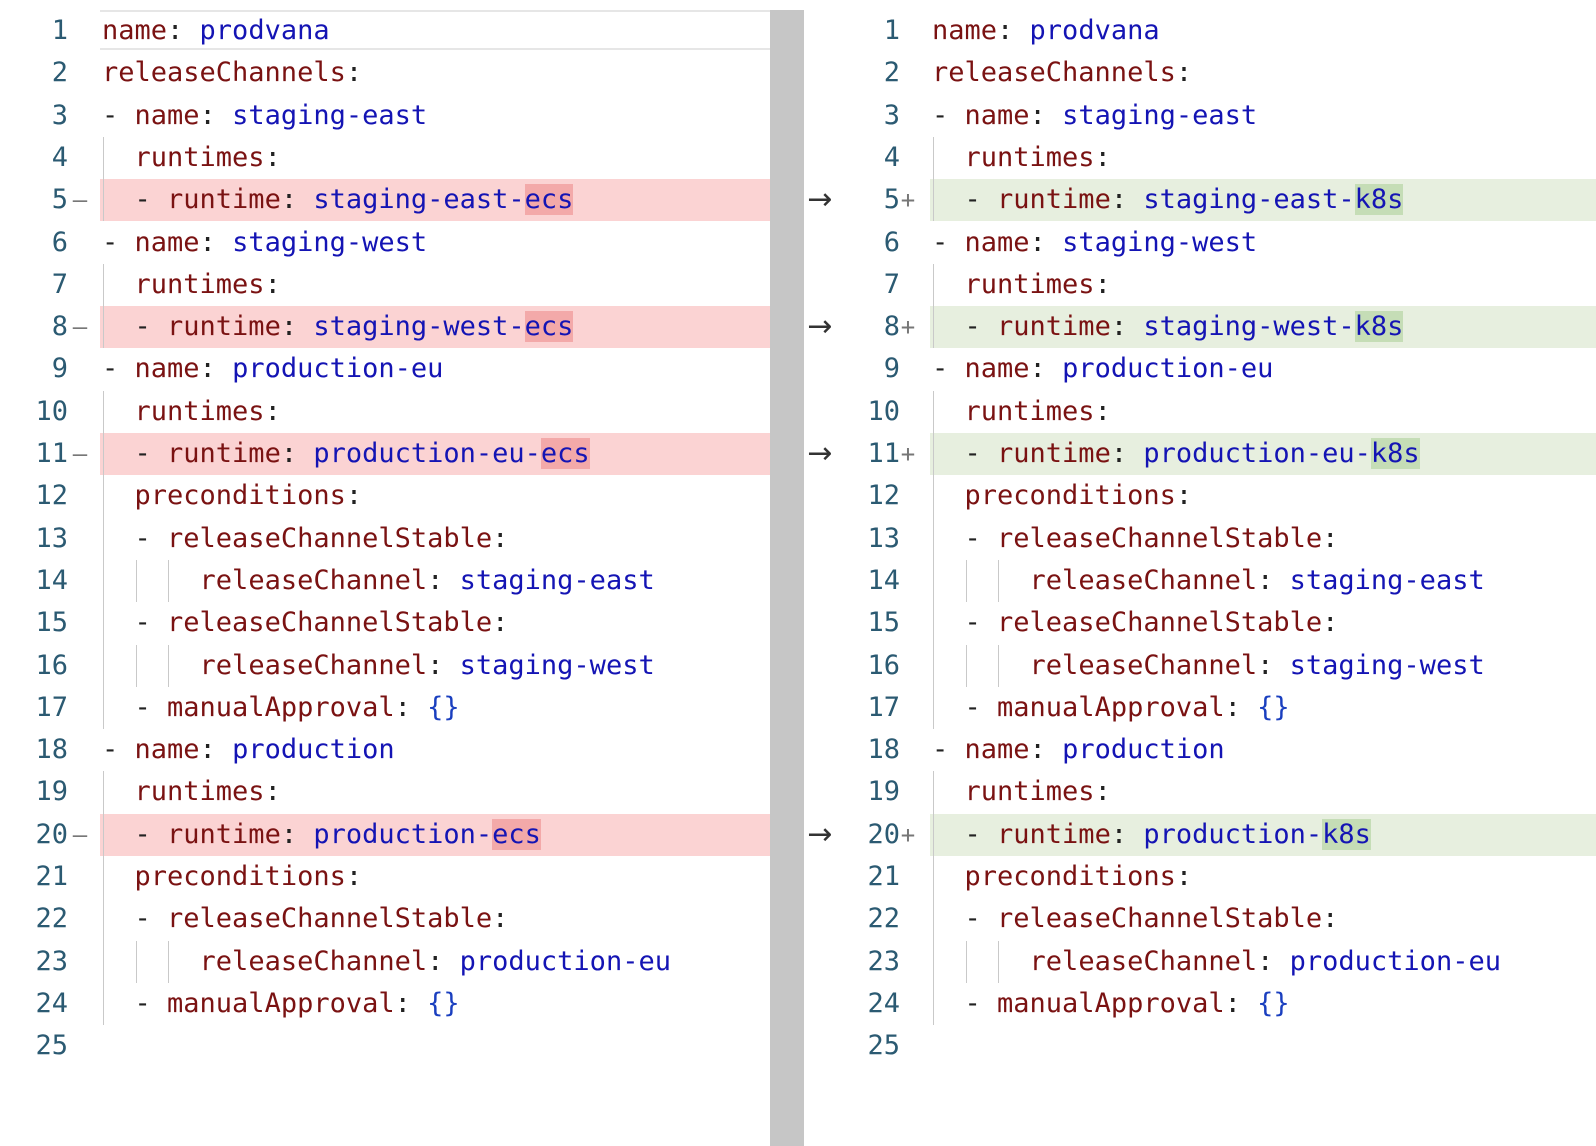 Image resolution: width=1596 pixels, height=1146 pixels. I want to click on line-number: 8, so click(59, 327).